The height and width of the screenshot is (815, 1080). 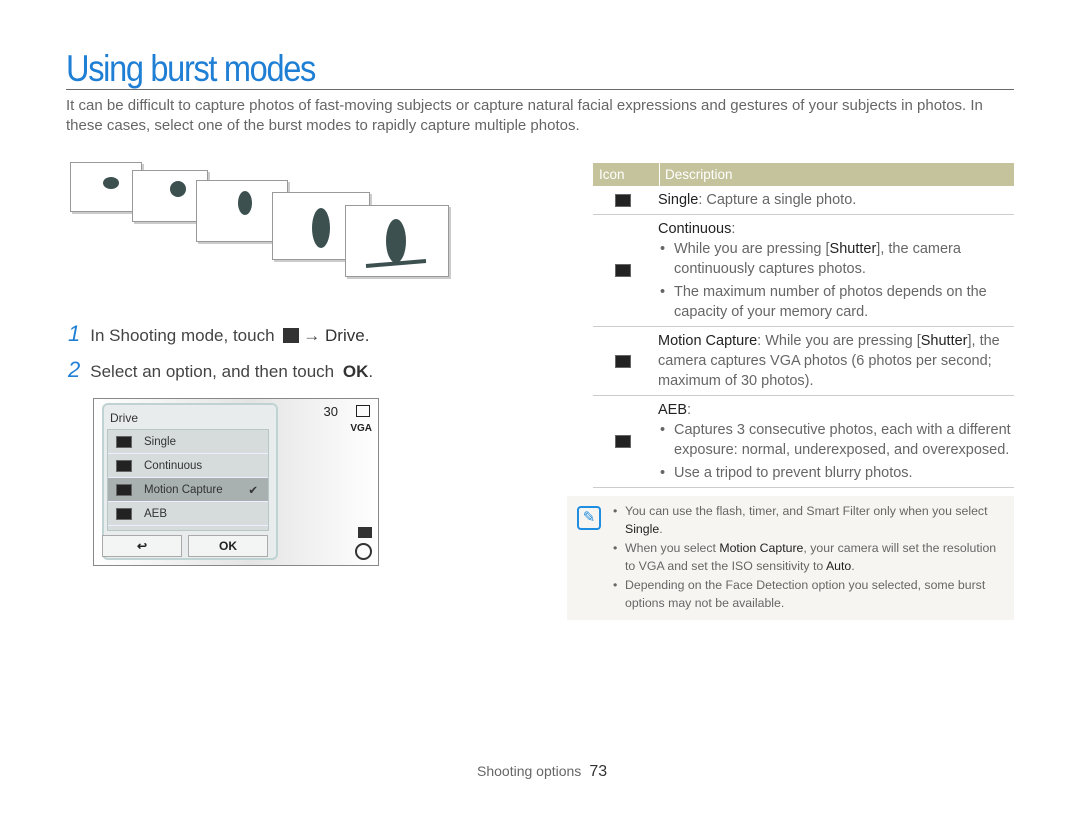 What do you see at coordinates (221, 369) in the screenshot?
I see `step-2: 2 Select an option, and then touch OK.` at bounding box center [221, 369].